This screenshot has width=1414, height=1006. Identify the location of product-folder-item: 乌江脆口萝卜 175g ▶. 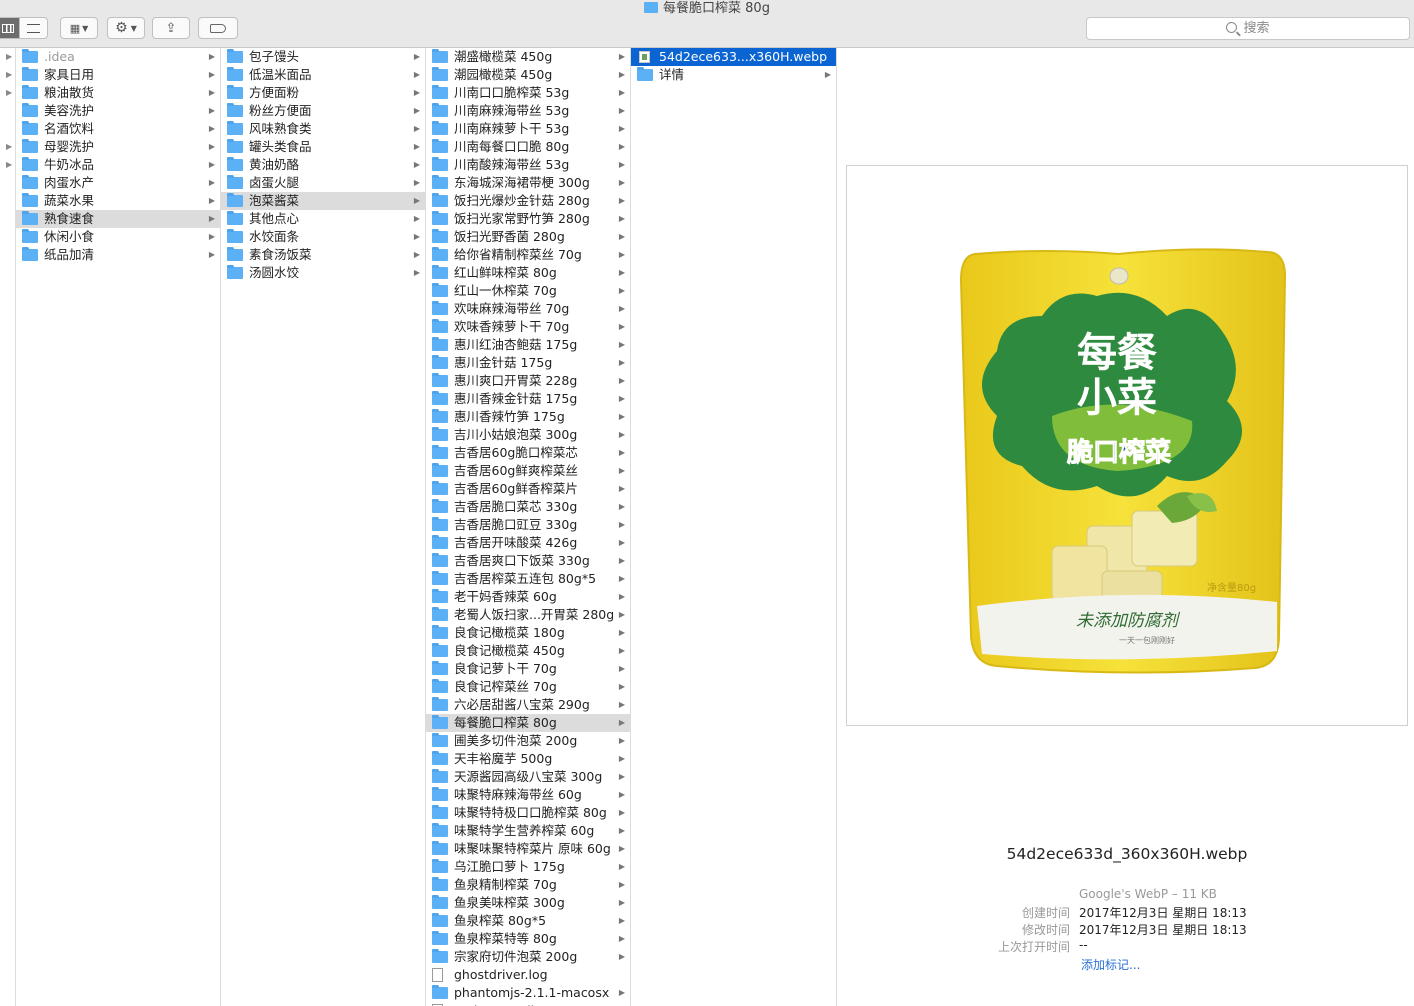
(528, 867).